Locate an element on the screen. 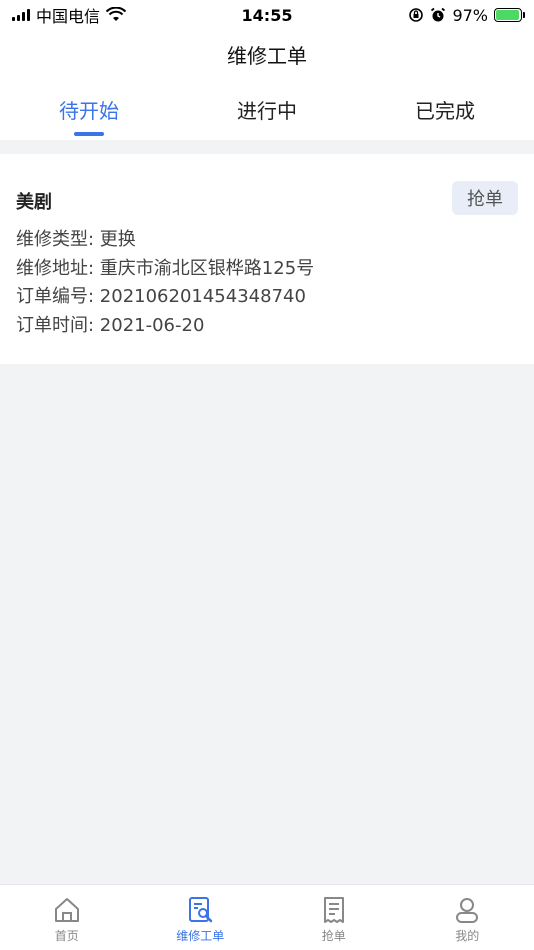 This screenshot has height=950, width=534. nav-repair-orders: 维修工单 is located at coordinates (201, 917).